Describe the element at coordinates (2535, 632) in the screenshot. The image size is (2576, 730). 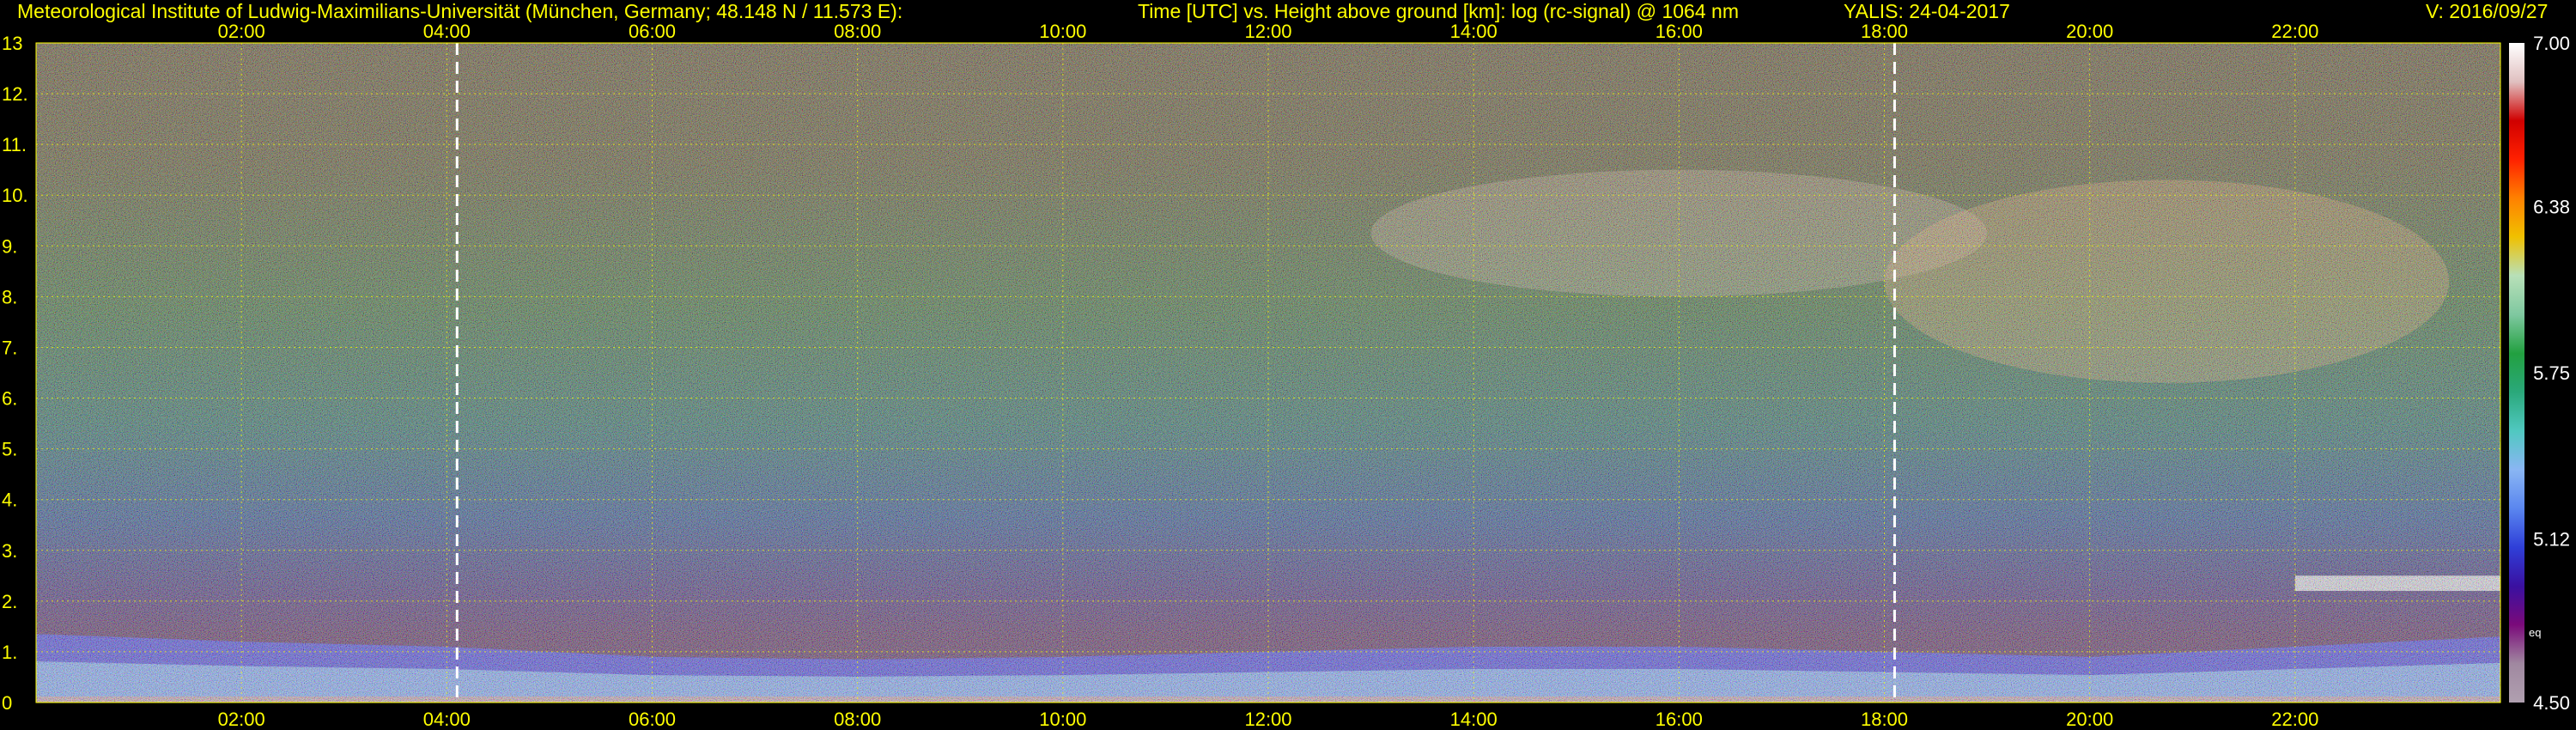
I see `colorbar-note: eq` at that location.